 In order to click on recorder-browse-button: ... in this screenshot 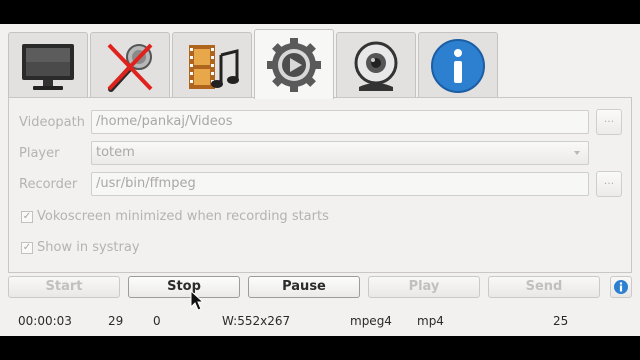, I will do `click(609, 184)`.